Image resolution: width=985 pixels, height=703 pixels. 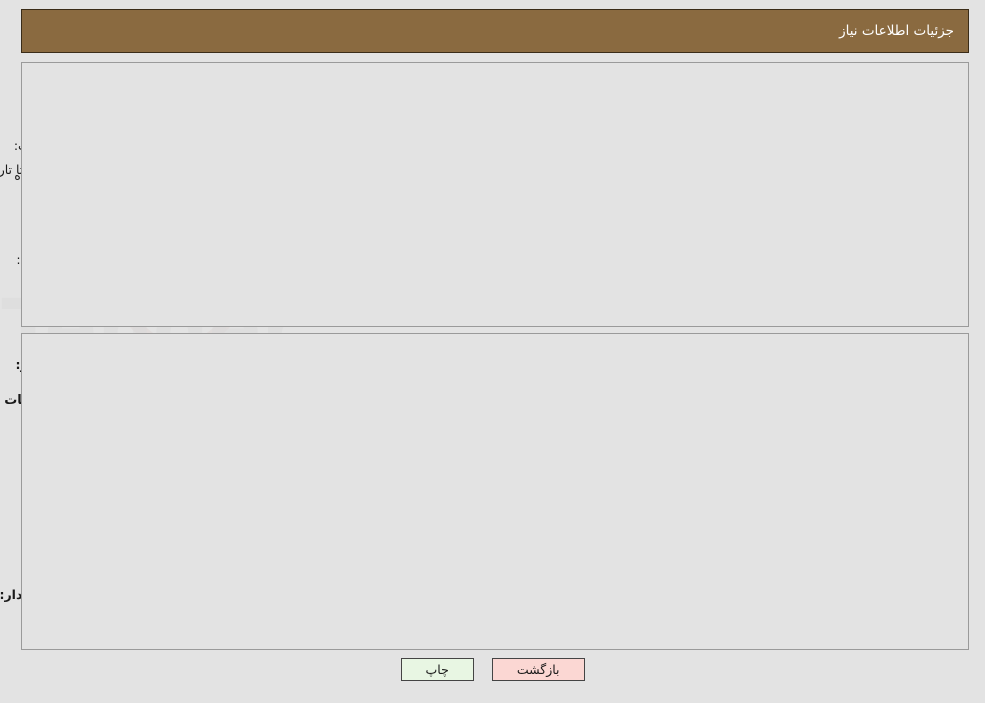 I want to click on page-title-bar: جزئیات اطلاعات نیاز, so click(x=495, y=31).